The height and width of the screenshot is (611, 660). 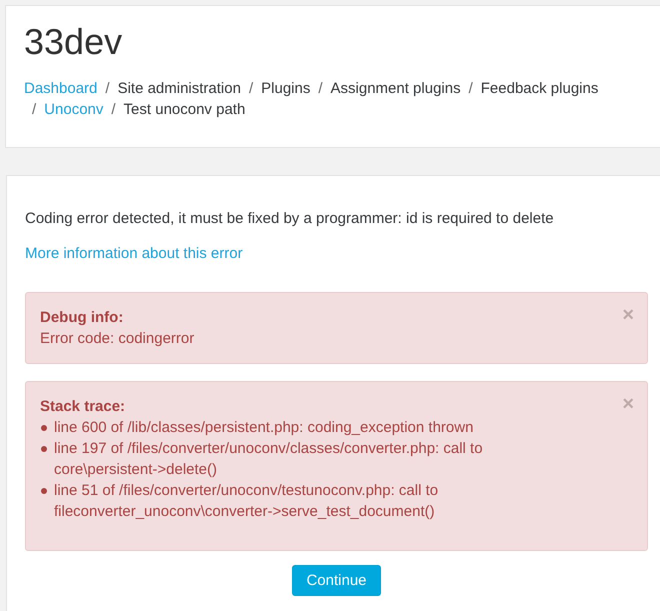 I want to click on alert-title: Debug info:, so click(x=82, y=318).